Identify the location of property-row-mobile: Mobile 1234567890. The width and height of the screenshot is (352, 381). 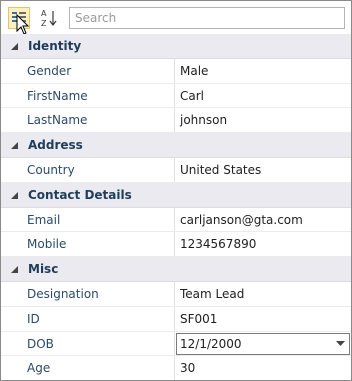
(176, 245).